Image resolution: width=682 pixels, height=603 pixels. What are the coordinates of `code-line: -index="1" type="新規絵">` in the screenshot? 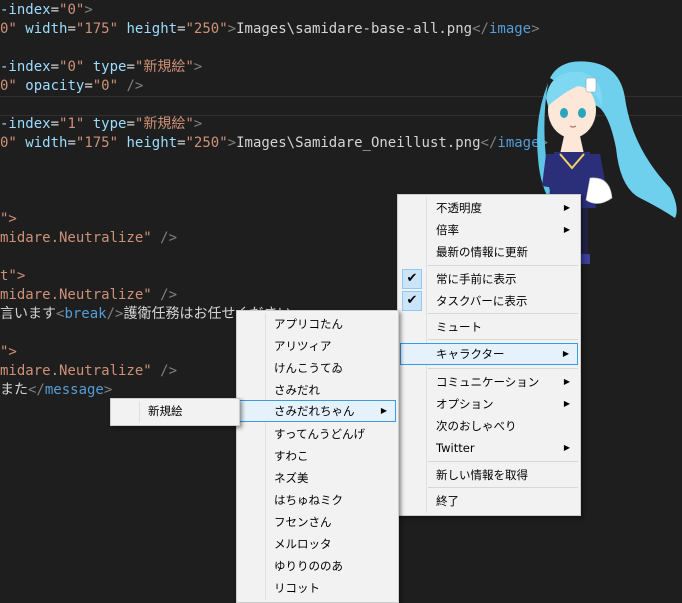 It's located at (101, 124).